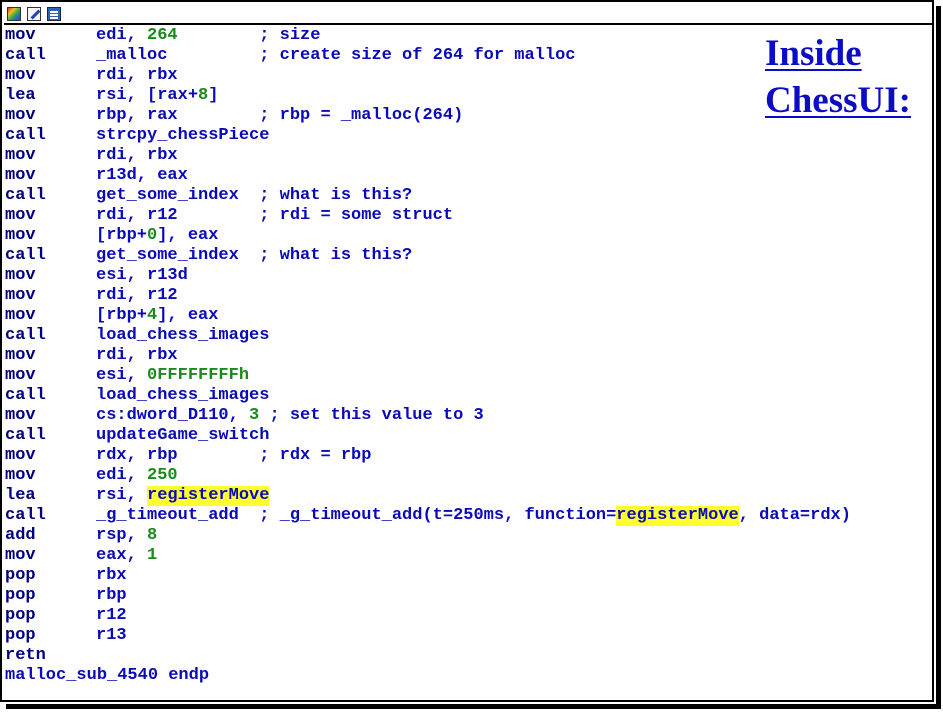 The height and width of the screenshot is (712, 943). What do you see at coordinates (428, 296) in the screenshot?
I see `code-line: mov rdi, r12` at bounding box center [428, 296].